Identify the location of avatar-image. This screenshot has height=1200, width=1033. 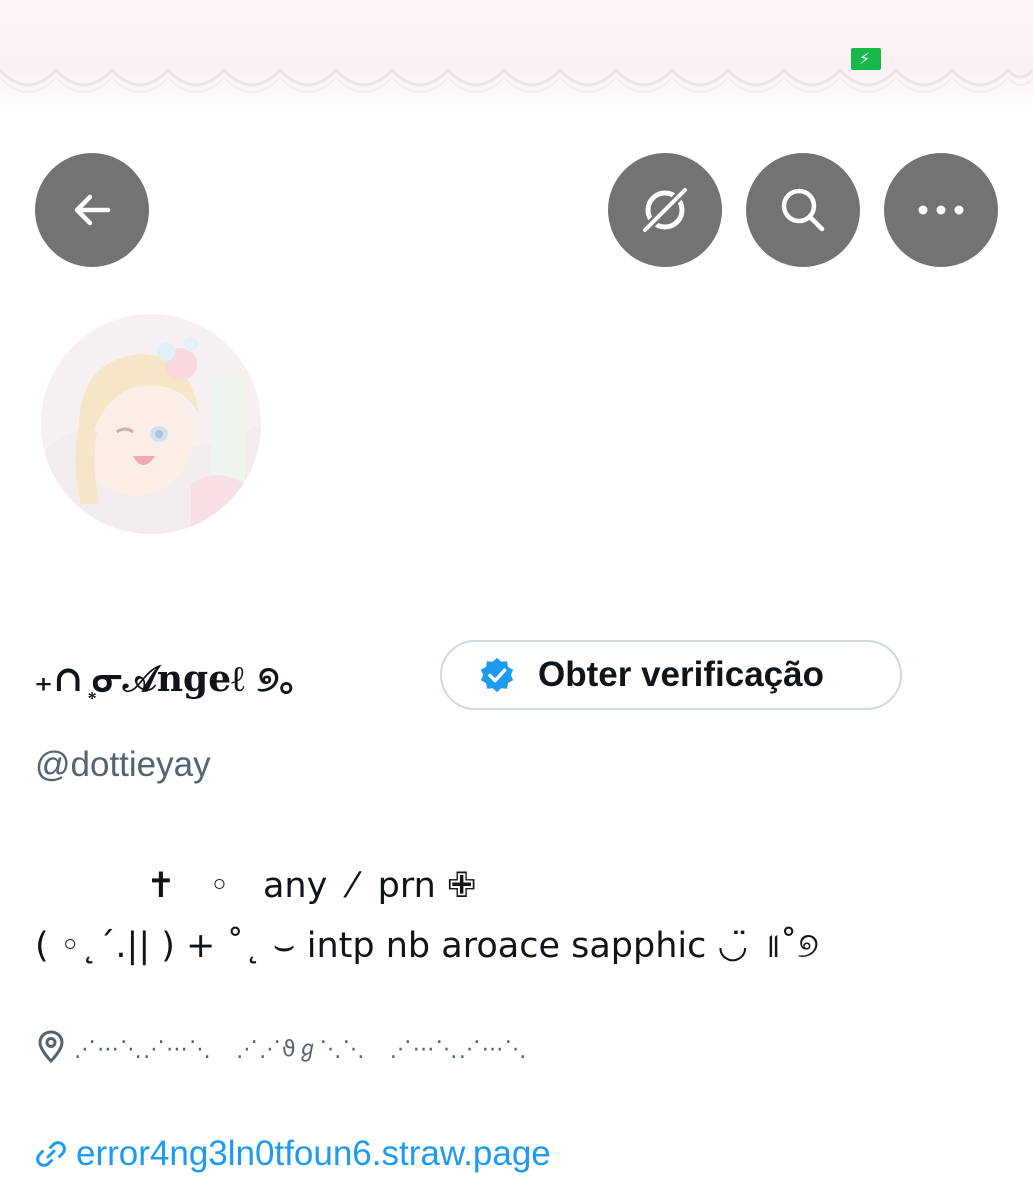
(151, 424).